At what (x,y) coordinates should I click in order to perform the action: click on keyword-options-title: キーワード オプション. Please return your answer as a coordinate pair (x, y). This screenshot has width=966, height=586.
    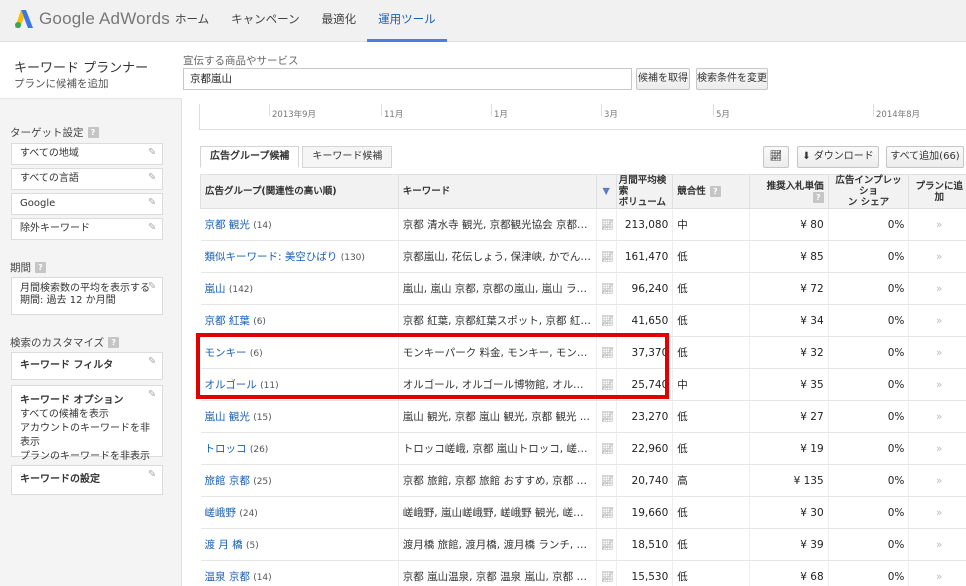
    Looking at the image, I should click on (72, 400).